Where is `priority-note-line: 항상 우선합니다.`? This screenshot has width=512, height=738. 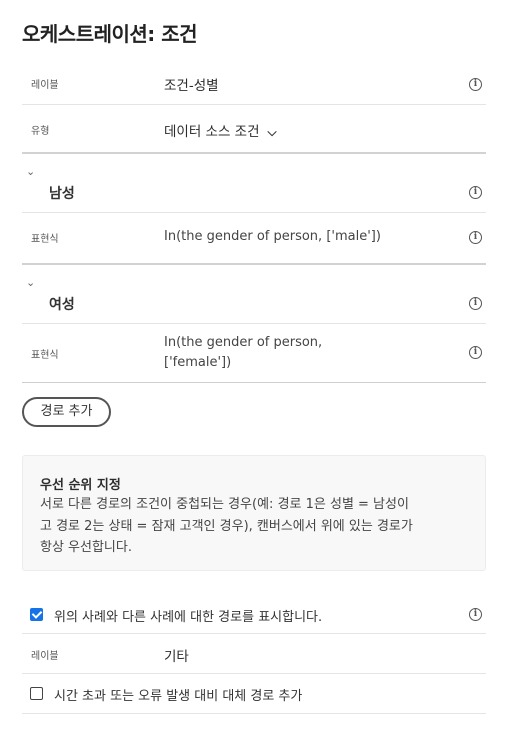 priority-note-line: 항상 우선합니다. is located at coordinates (86, 547).